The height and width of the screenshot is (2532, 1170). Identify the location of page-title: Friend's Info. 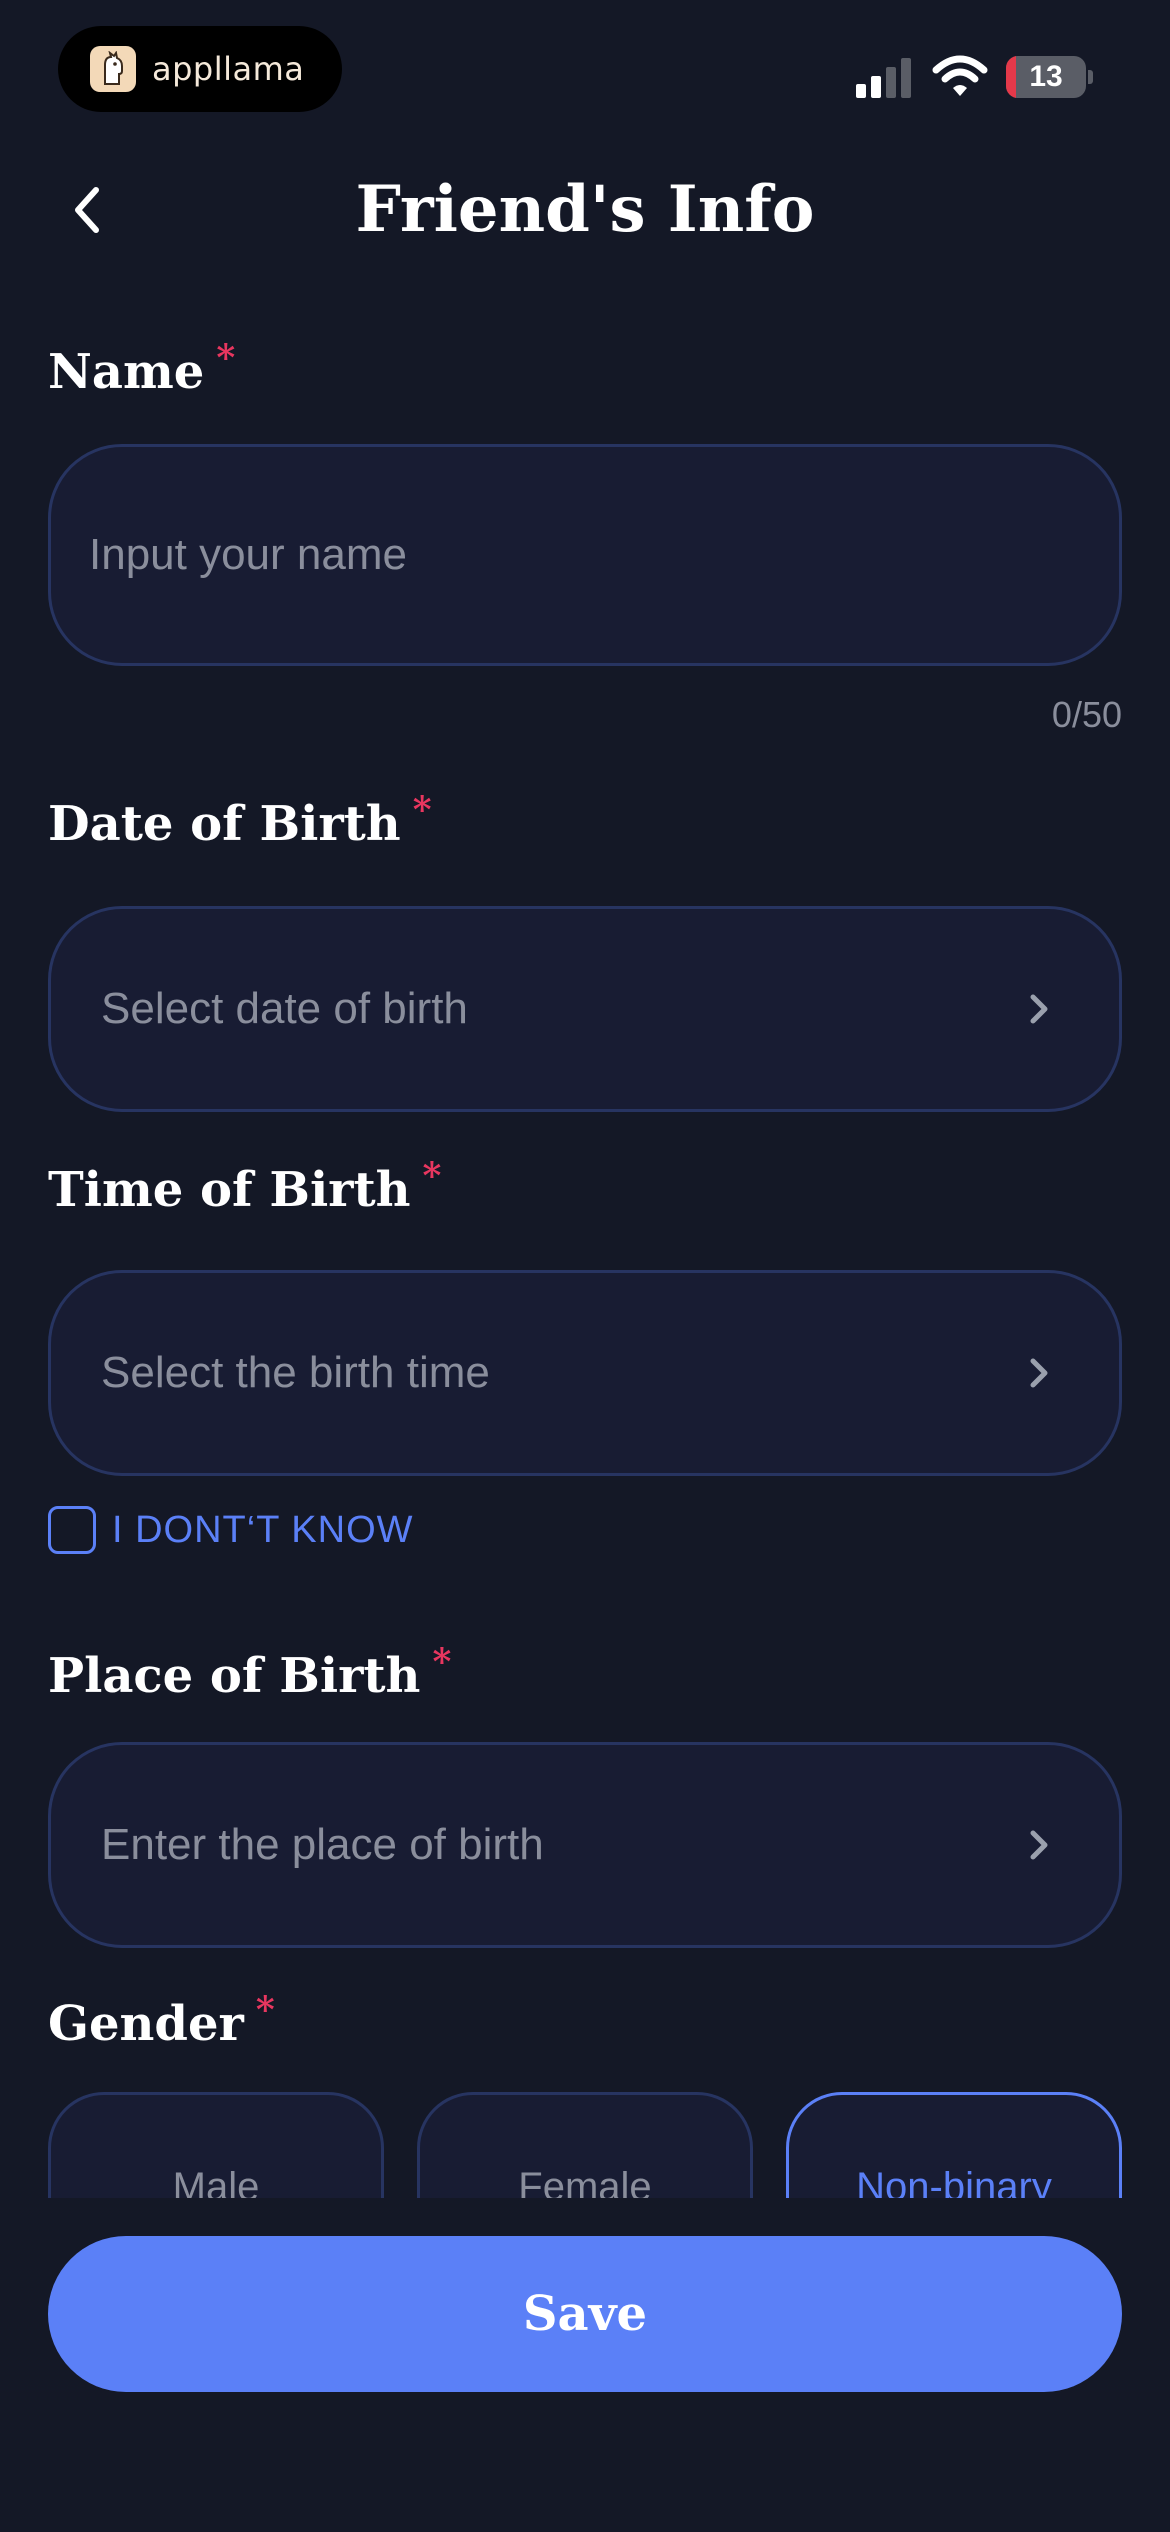
(585, 209).